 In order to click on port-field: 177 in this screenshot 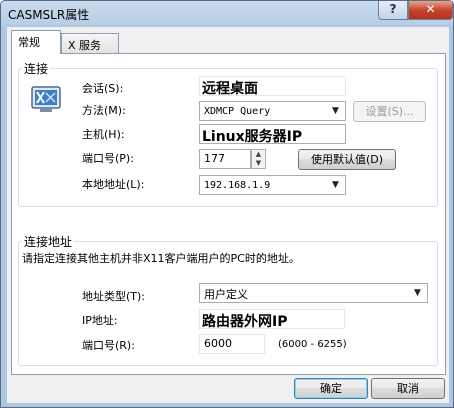, I will do `click(225, 159)`.